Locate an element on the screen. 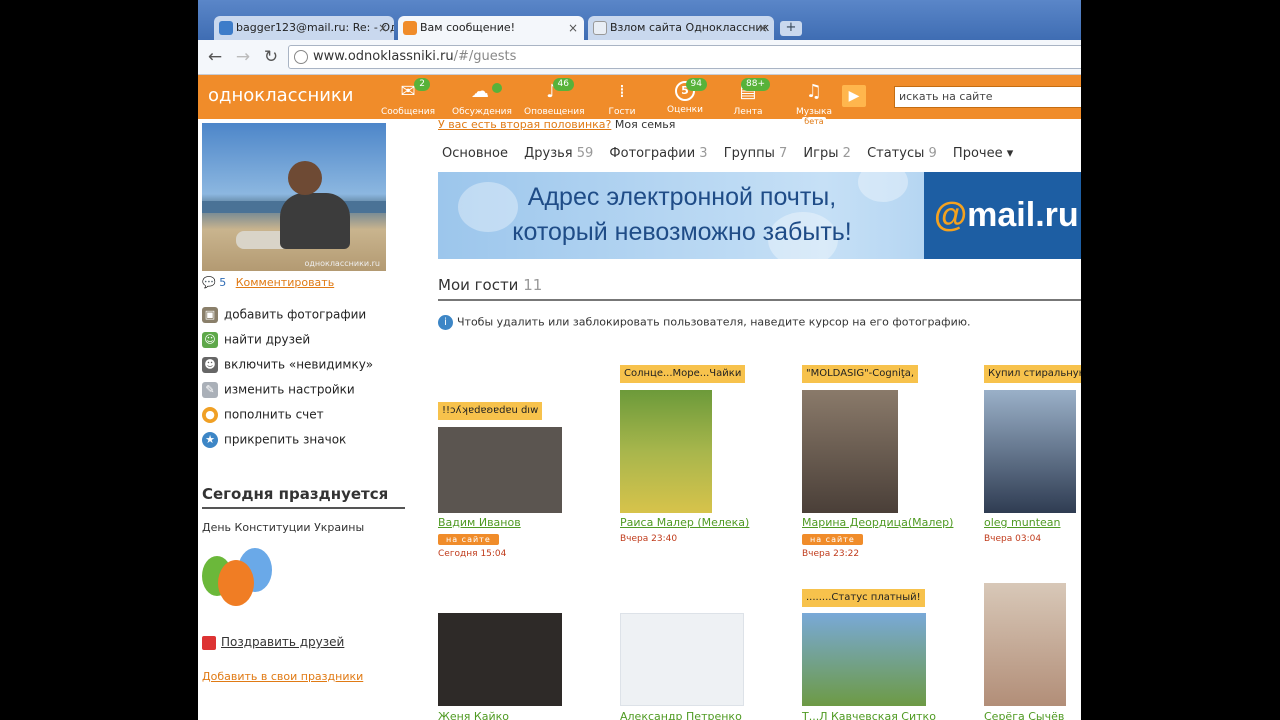 Image resolution: width=1280 pixels, height=720 pixels. guest-name: Раиса Малер (Мелека) is located at coordinates (684, 522).